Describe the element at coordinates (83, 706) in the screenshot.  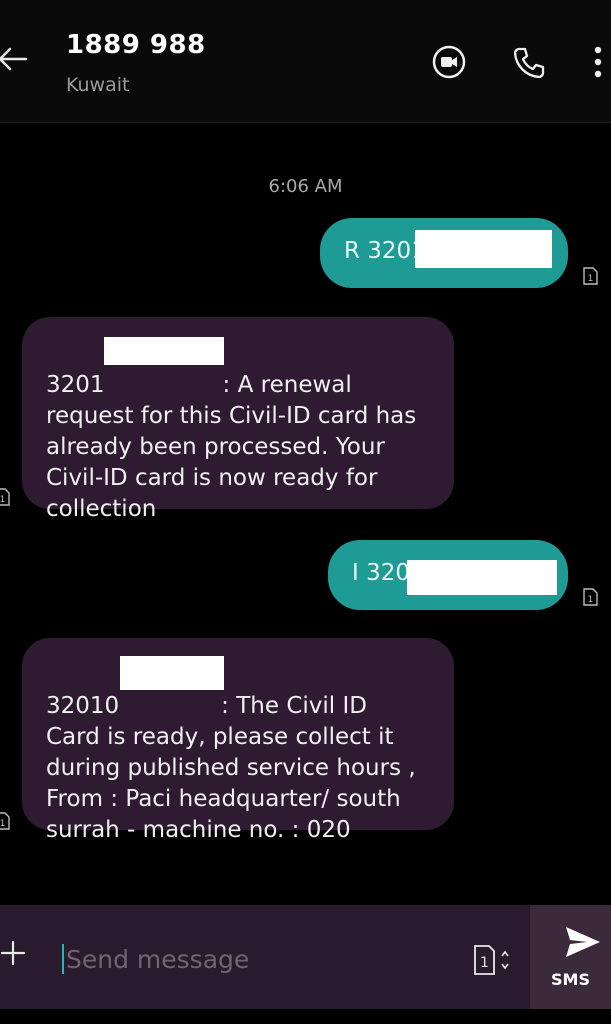
I see `message-text: 32010` at that location.